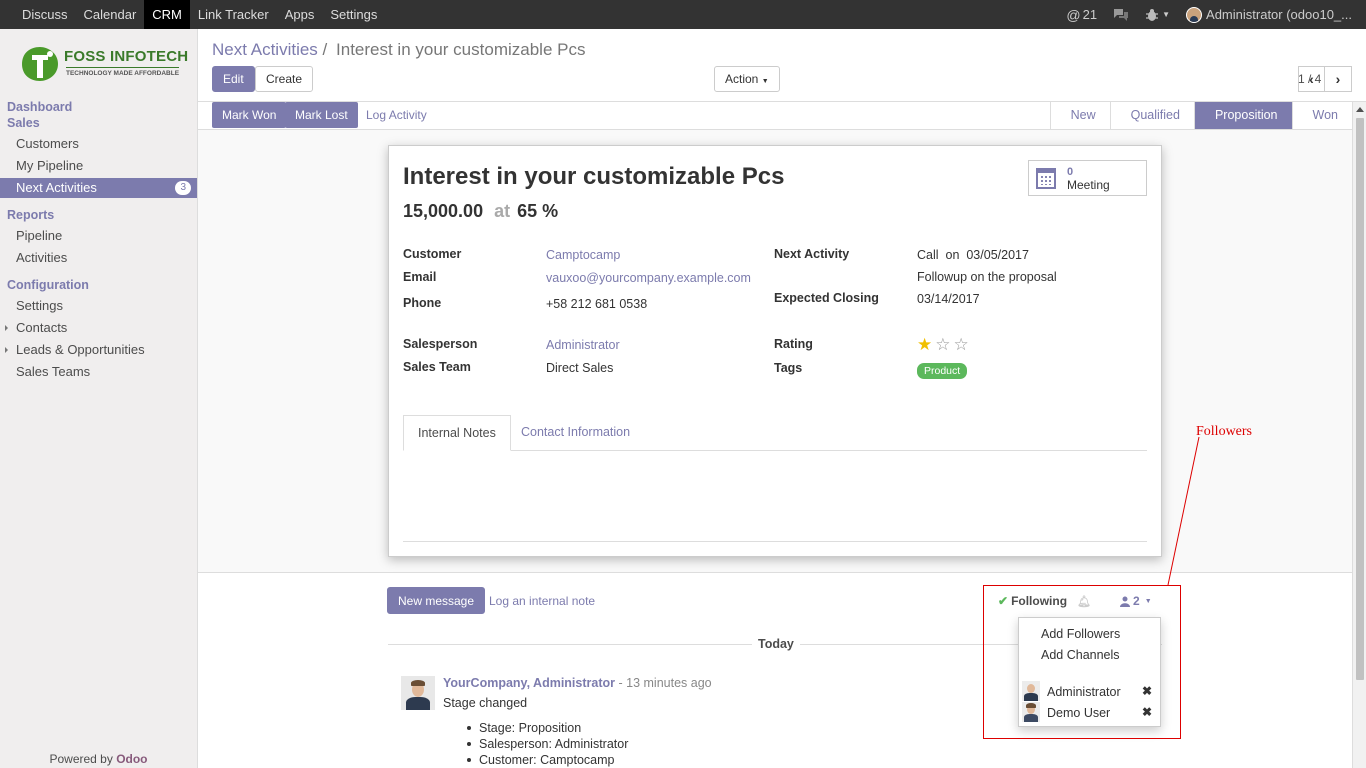  Describe the element at coordinates (973, 255) in the screenshot. I see `next-activity-value: Call on 03/05/2017` at that location.